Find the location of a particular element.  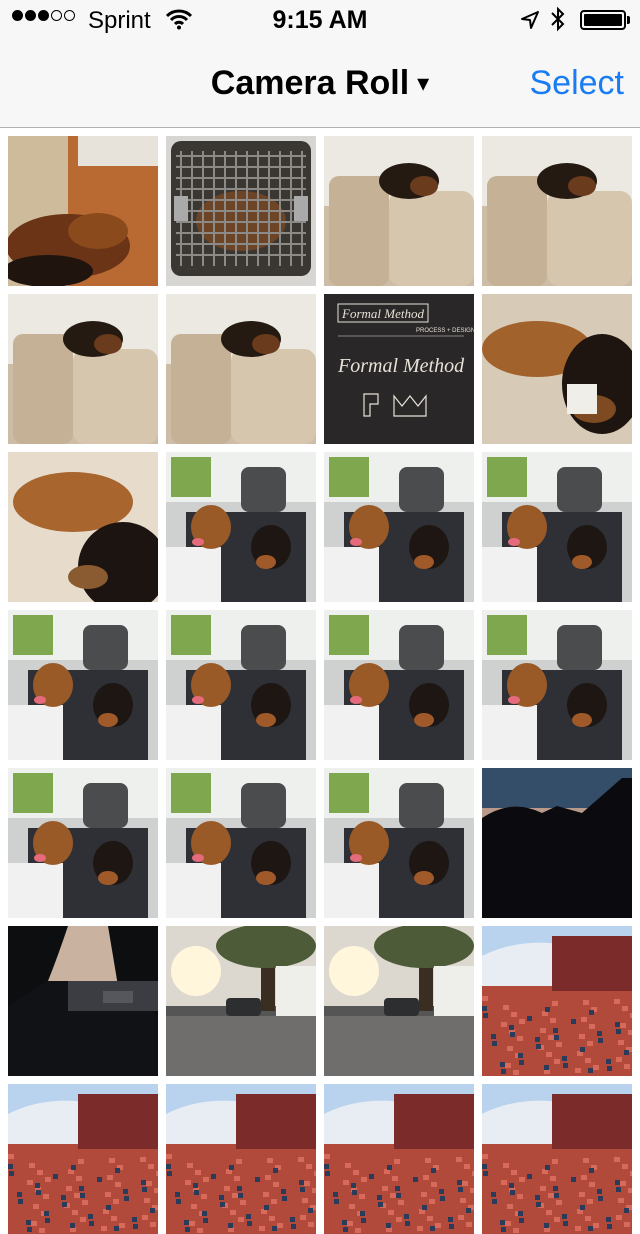

status-time: 9:15 AM is located at coordinates (320, 20).